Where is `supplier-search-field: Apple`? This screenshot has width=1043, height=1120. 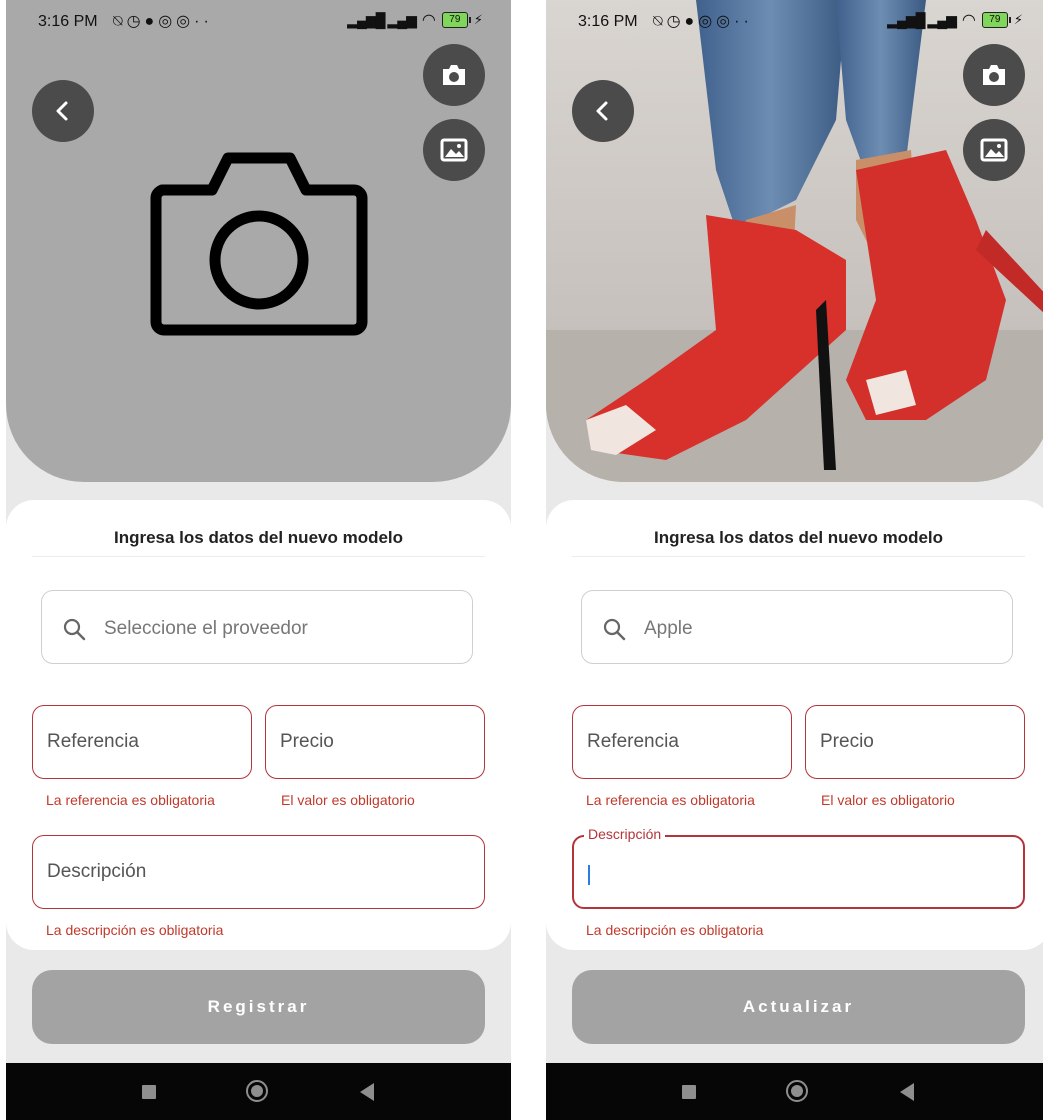 supplier-search-field: Apple is located at coordinates (797, 627).